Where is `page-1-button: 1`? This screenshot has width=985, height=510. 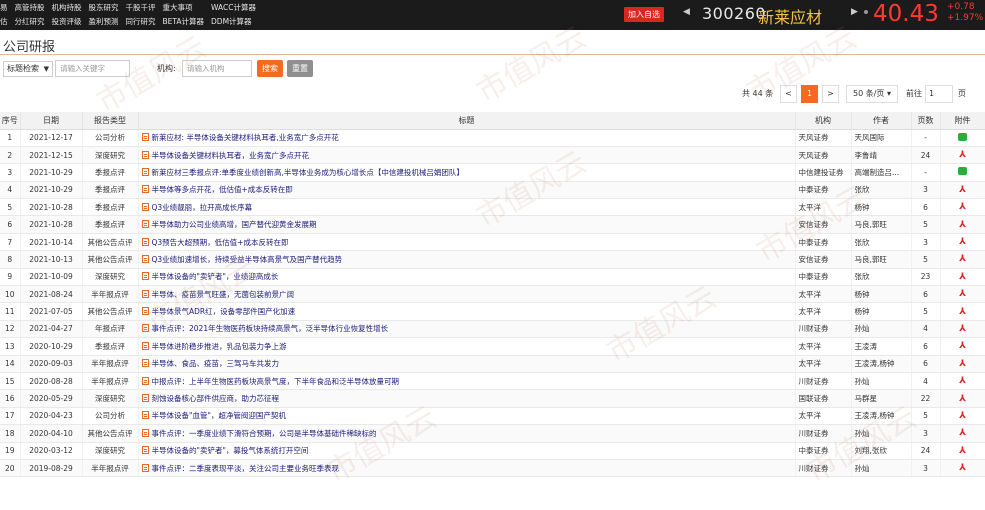 page-1-button: 1 is located at coordinates (809, 94).